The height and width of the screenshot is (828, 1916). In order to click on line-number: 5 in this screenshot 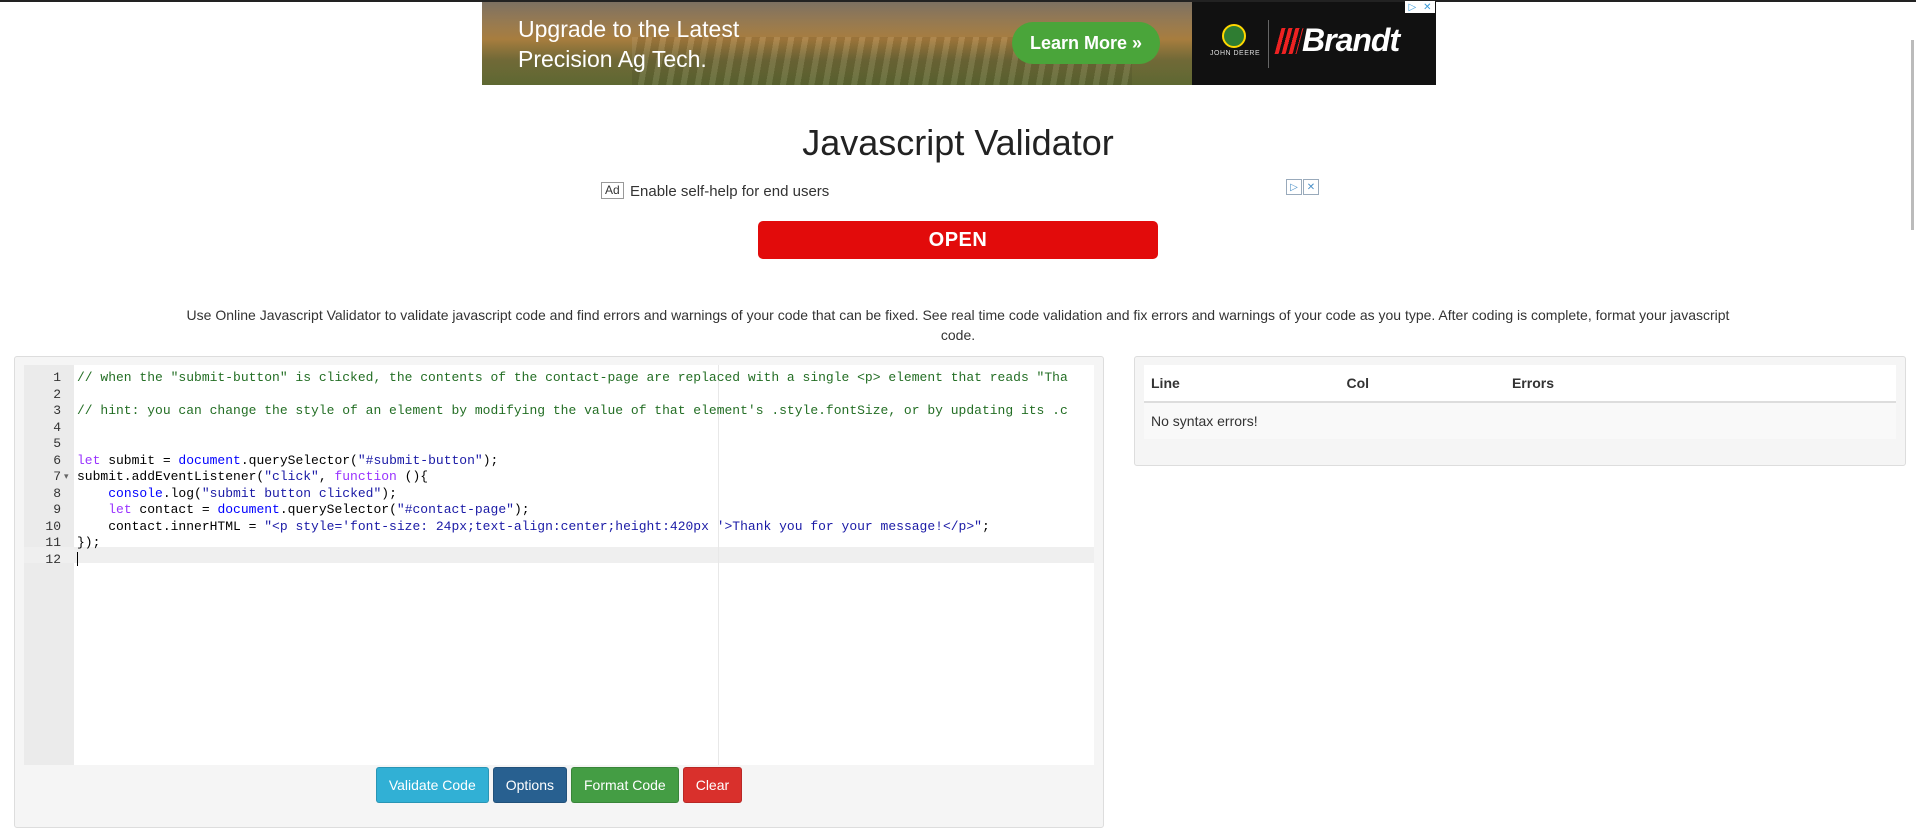, I will do `click(57, 443)`.